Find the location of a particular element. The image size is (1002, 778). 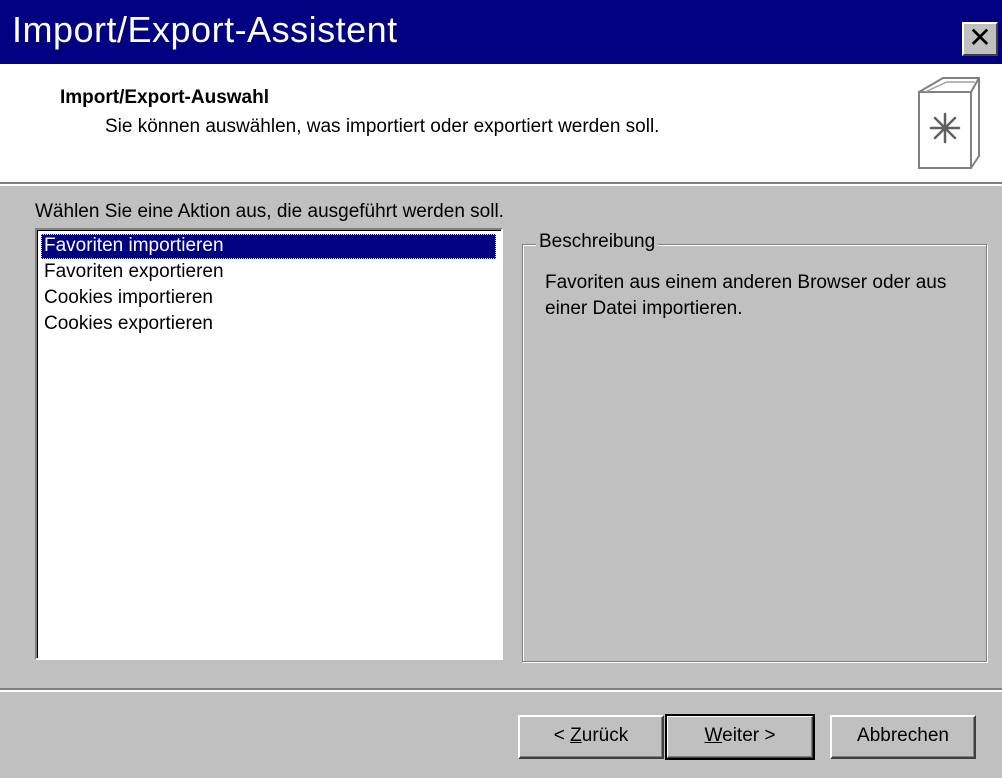

next-button-mnemonic: W is located at coordinates (713, 735).